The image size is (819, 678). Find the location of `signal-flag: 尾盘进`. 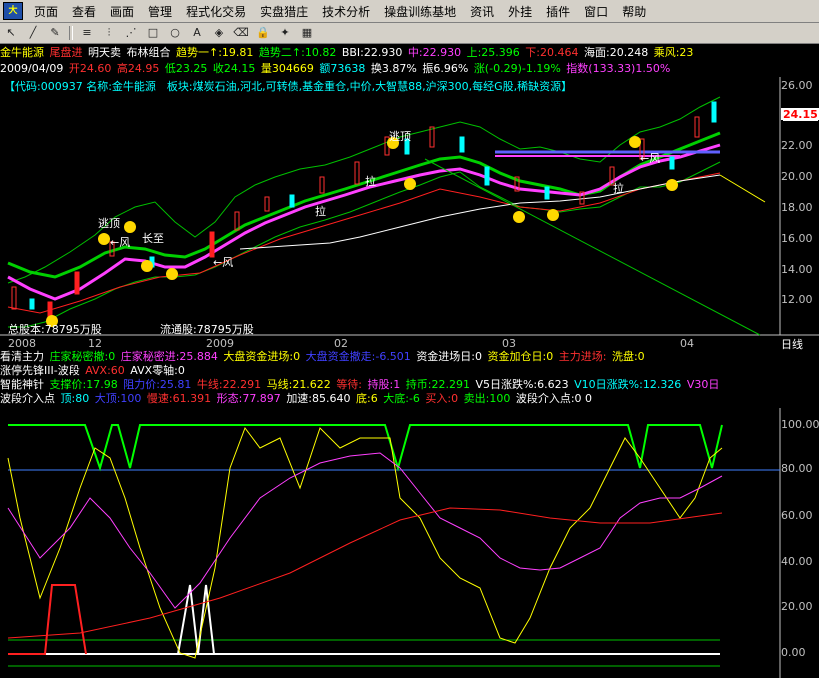

signal-flag: 尾盘进 is located at coordinates (66, 52).